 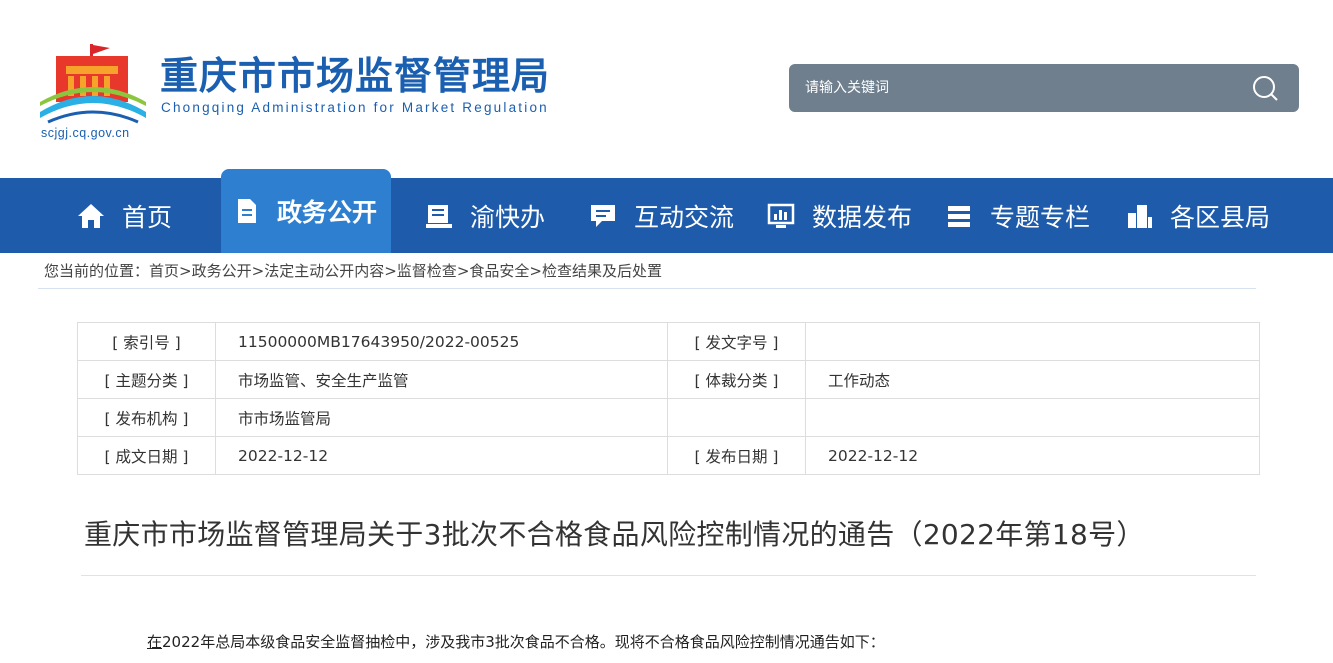 I want to click on nav-item-data-release: 数据发布, so click(x=839, y=215).